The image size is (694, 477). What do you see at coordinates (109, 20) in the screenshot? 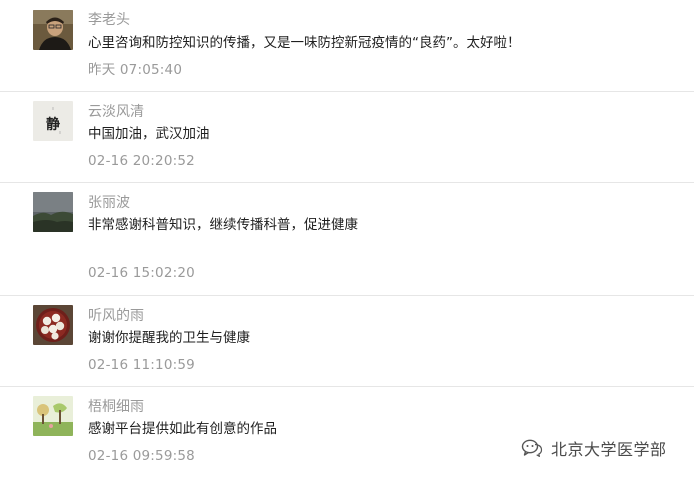
I see `commenter-name: 李老头` at bounding box center [109, 20].